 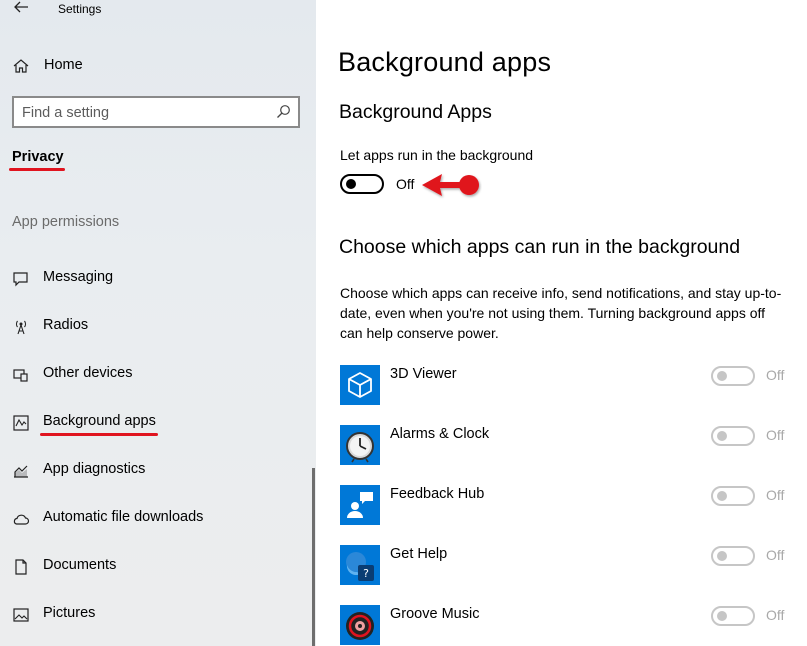 I want to click on search-input, so click(x=142, y=113).